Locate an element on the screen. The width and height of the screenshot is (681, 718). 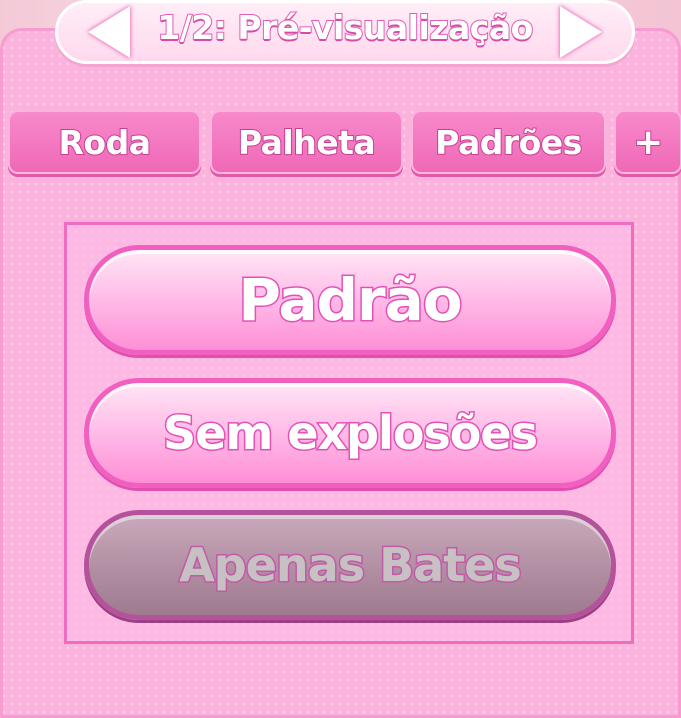
option-padrao-button: Padrão is located at coordinates (350, 300).